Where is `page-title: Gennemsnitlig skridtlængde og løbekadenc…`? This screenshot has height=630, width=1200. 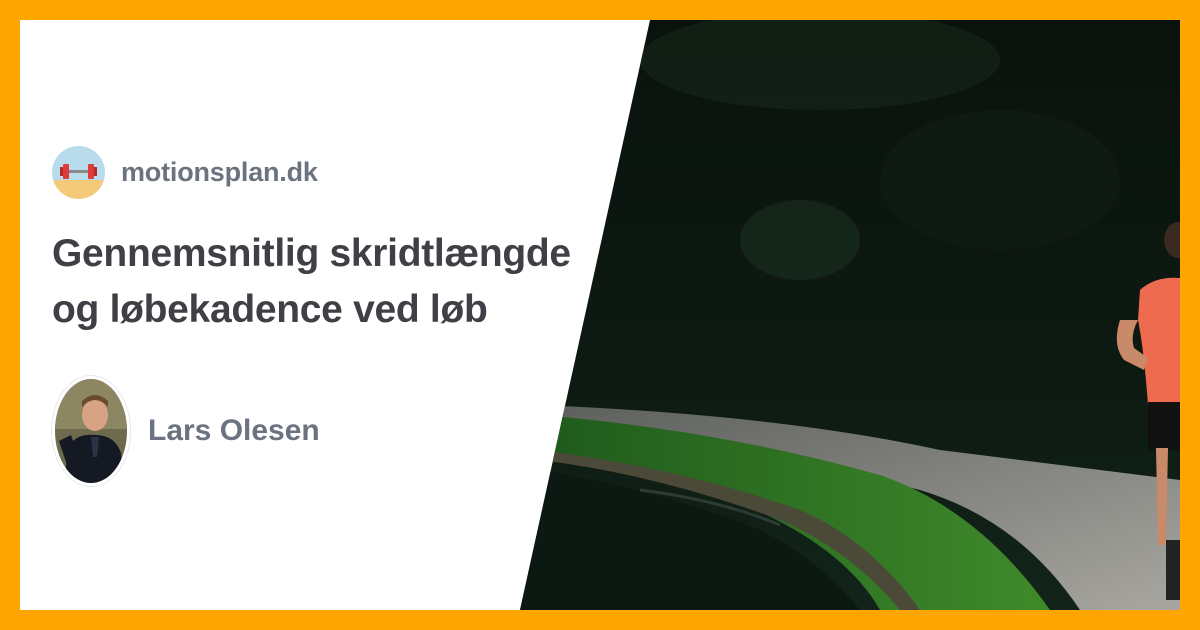
page-title: Gennemsnitlig skridtlængde og løbekadenc… is located at coordinates (311, 281).